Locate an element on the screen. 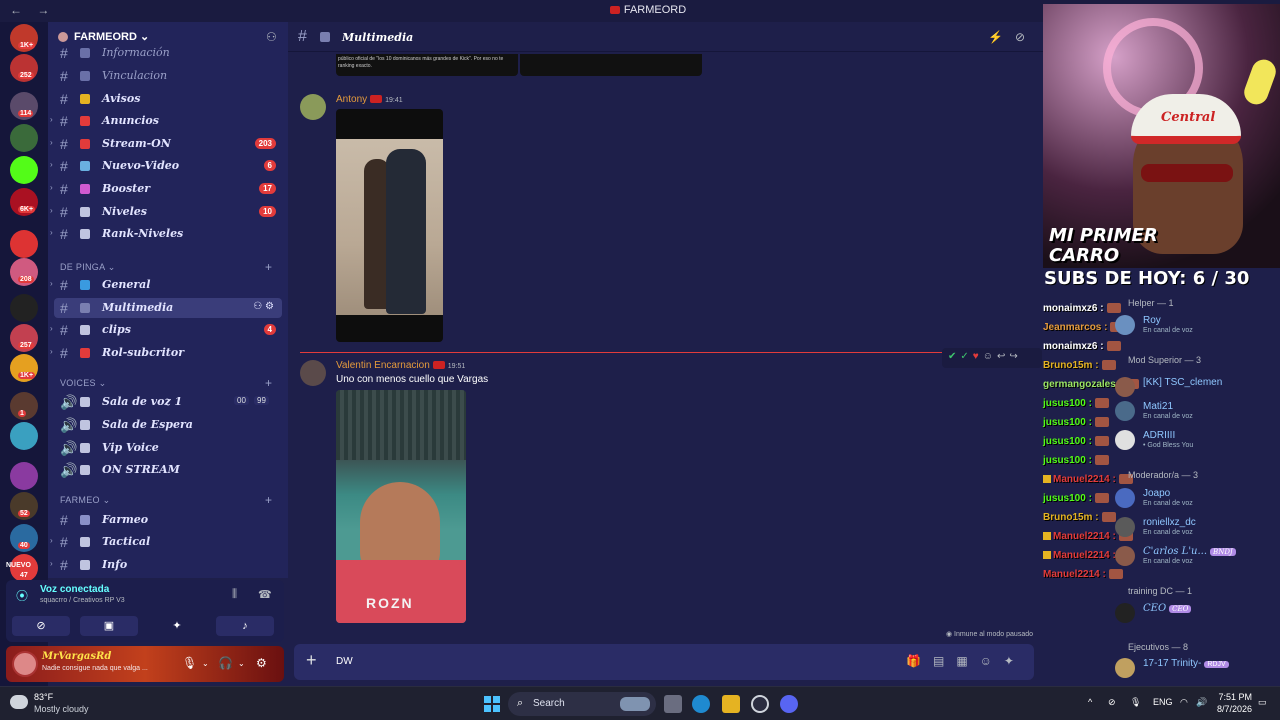  channel-item: › # Rank-Niveles is located at coordinates (168, 234).